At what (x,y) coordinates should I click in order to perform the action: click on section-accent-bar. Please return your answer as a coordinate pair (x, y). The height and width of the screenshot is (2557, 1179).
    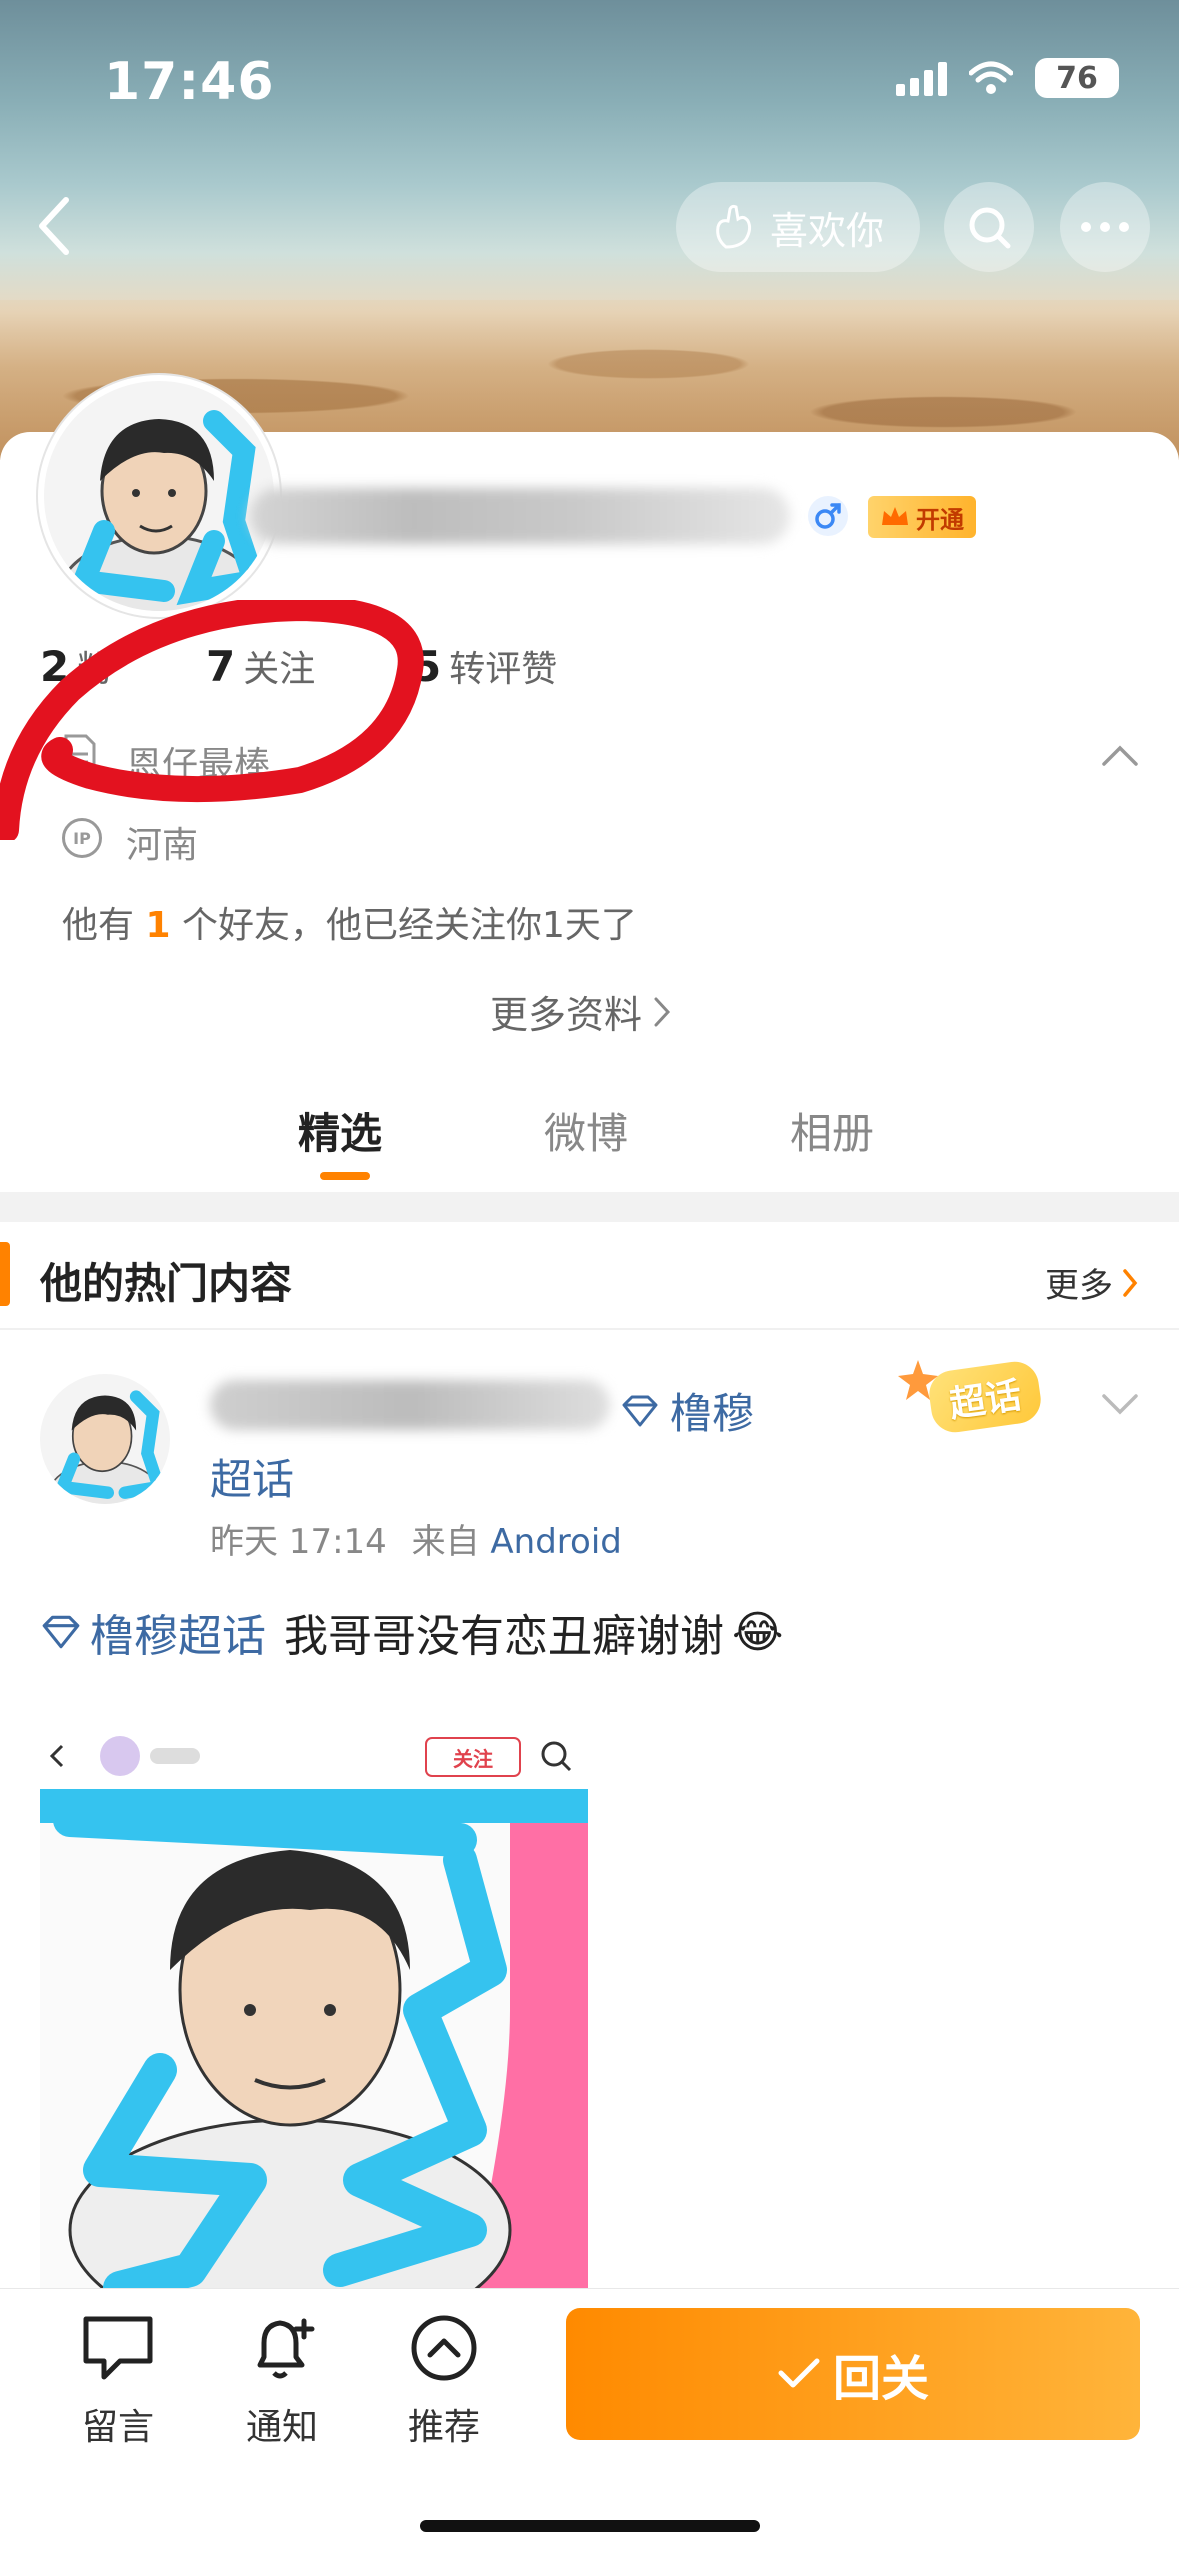
    Looking at the image, I should click on (5, 1274).